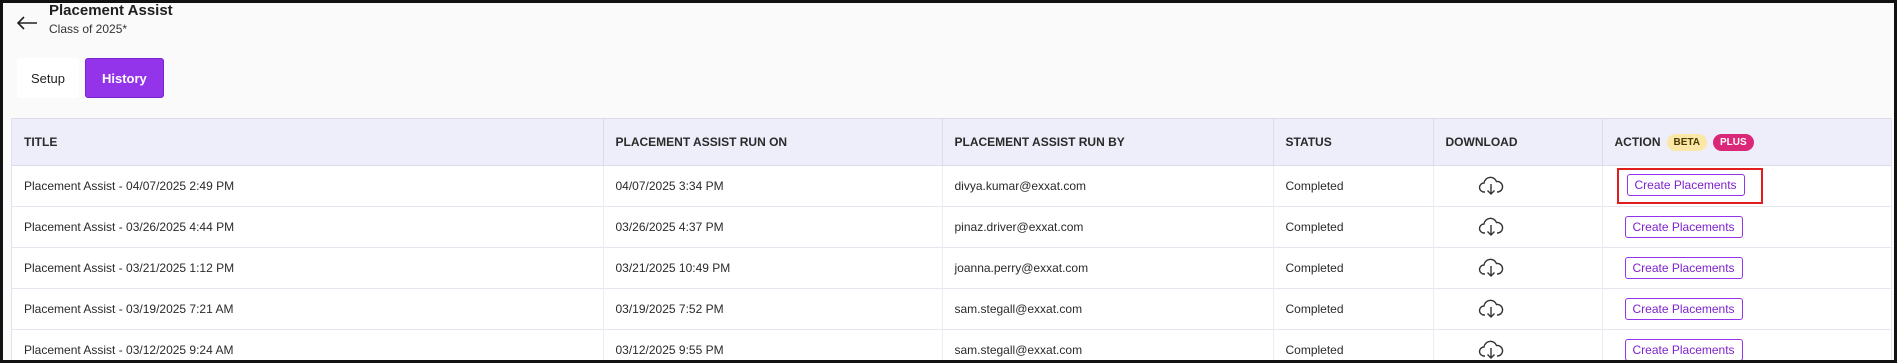  I want to click on back-button, so click(27, 23).